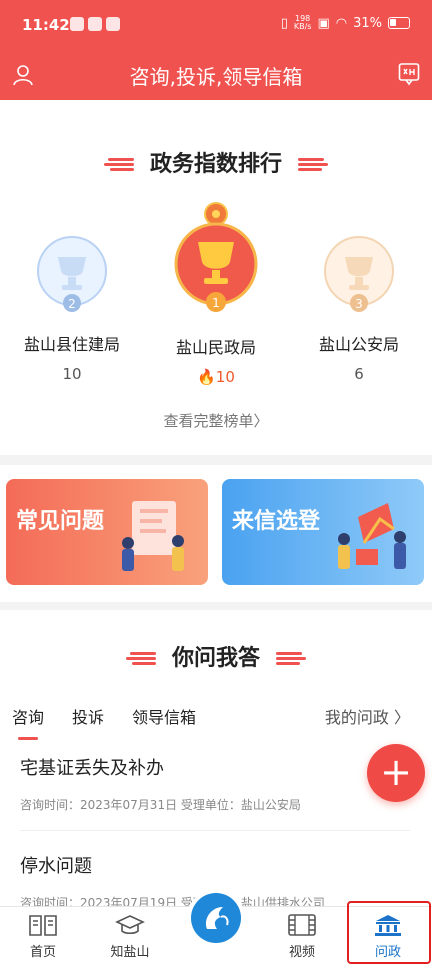  What do you see at coordinates (372, 536) in the screenshot?
I see `letters-illustration-icon` at bounding box center [372, 536].